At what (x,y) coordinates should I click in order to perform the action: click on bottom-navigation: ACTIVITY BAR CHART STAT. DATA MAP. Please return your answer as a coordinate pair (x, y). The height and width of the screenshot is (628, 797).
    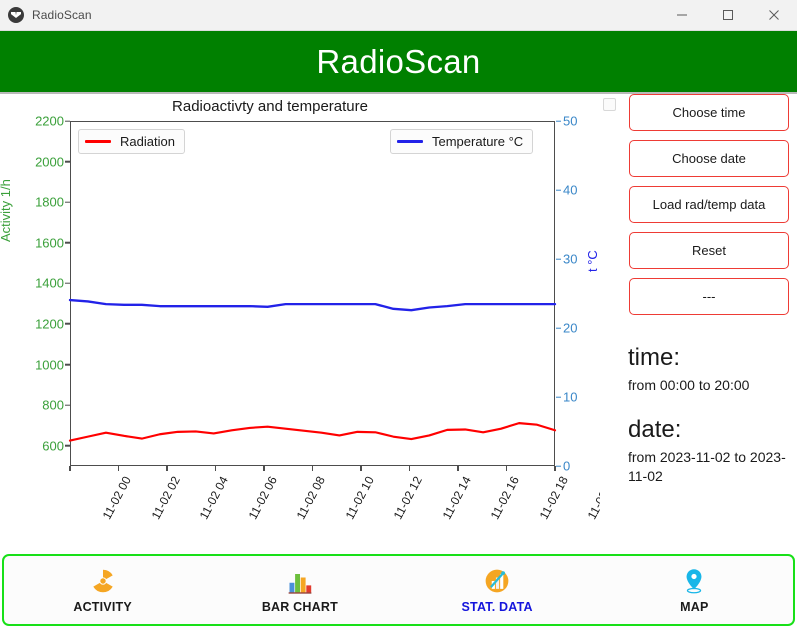
    Looking at the image, I should click on (398, 590).